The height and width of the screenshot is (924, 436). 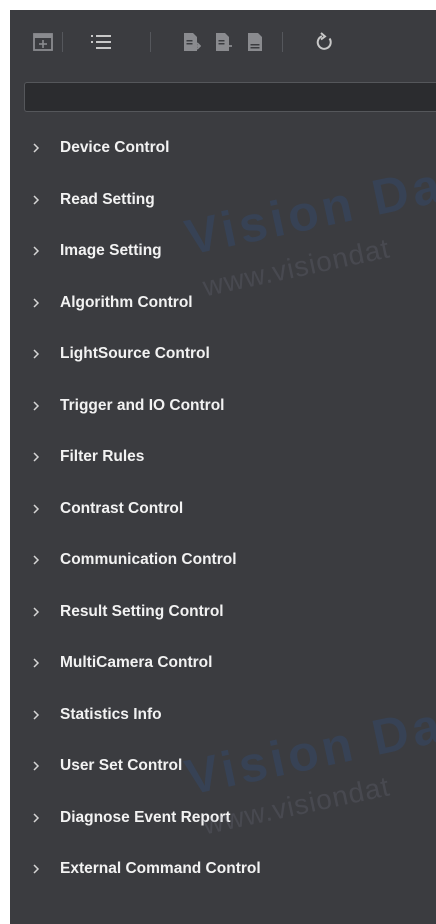 I want to click on toolbar, so click(x=223, y=41).